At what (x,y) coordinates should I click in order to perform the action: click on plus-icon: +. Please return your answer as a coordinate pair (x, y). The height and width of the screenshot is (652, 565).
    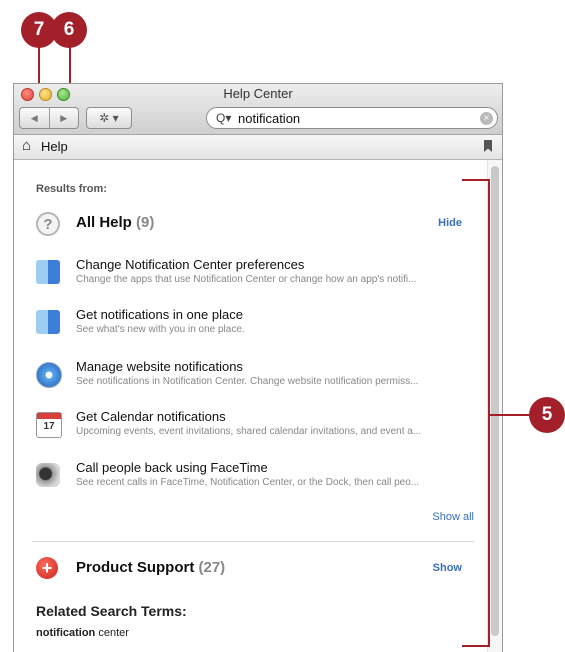
    Looking at the image, I should click on (47, 568).